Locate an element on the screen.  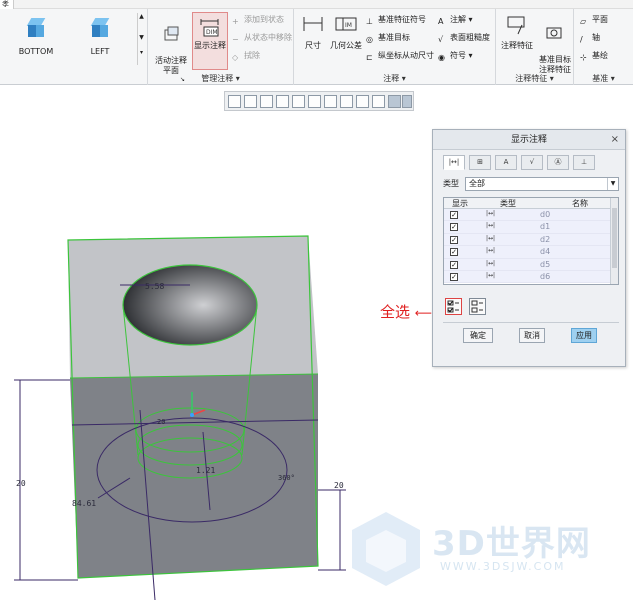
geom-tol-button: IM 几何公差 is located at coordinates (346, 33).